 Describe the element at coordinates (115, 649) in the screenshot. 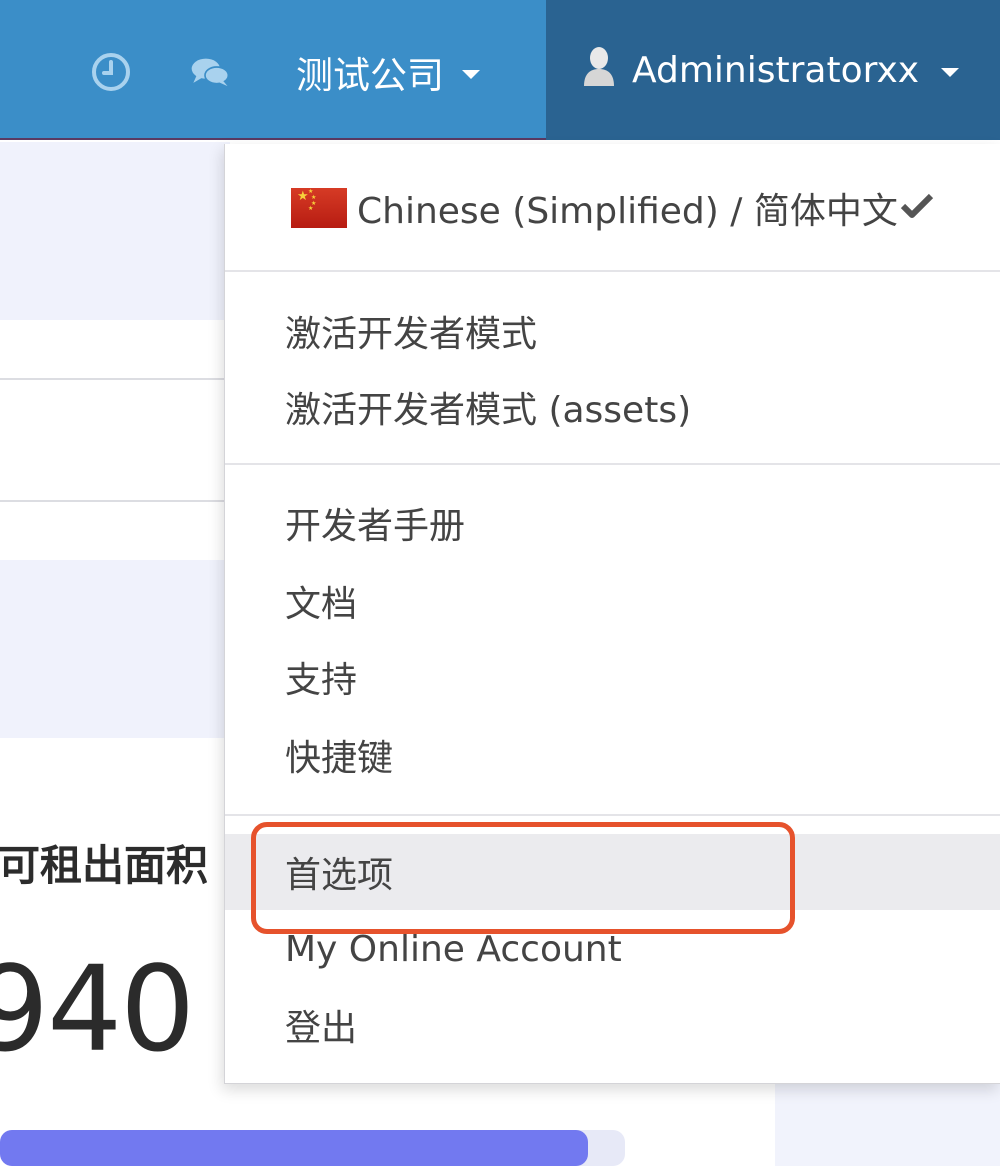

I see `bg-card-band` at that location.